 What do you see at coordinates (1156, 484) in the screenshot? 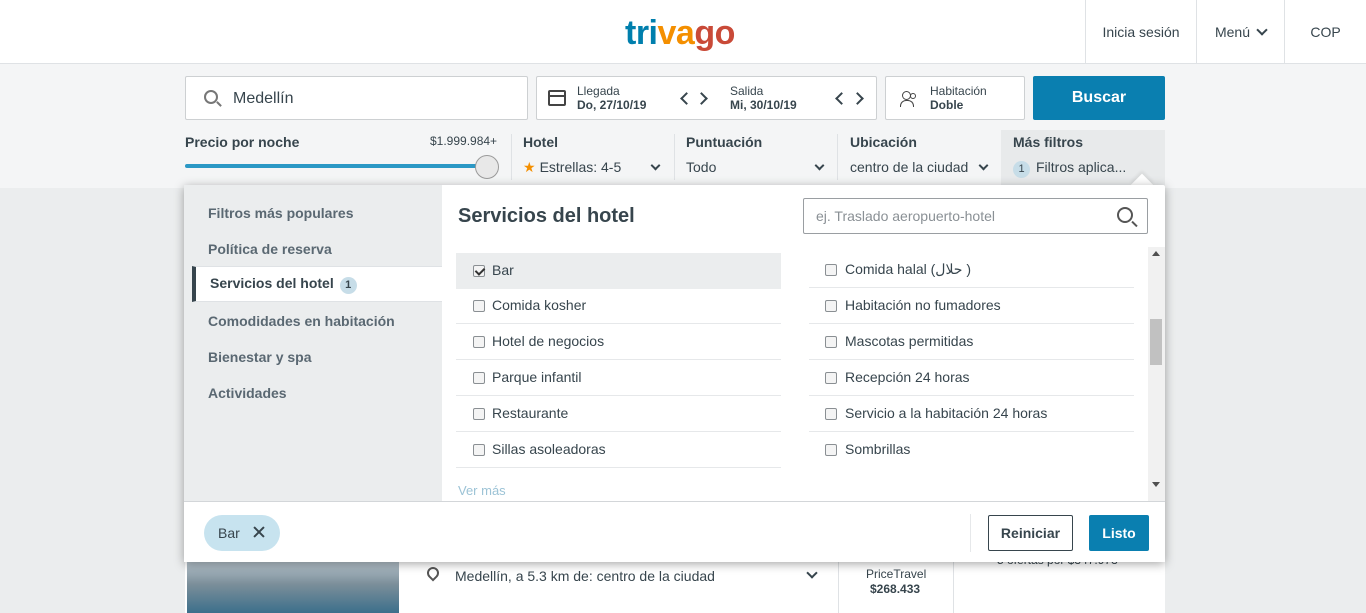
I see `scroll-down-icon` at bounding box center [1156, 484].